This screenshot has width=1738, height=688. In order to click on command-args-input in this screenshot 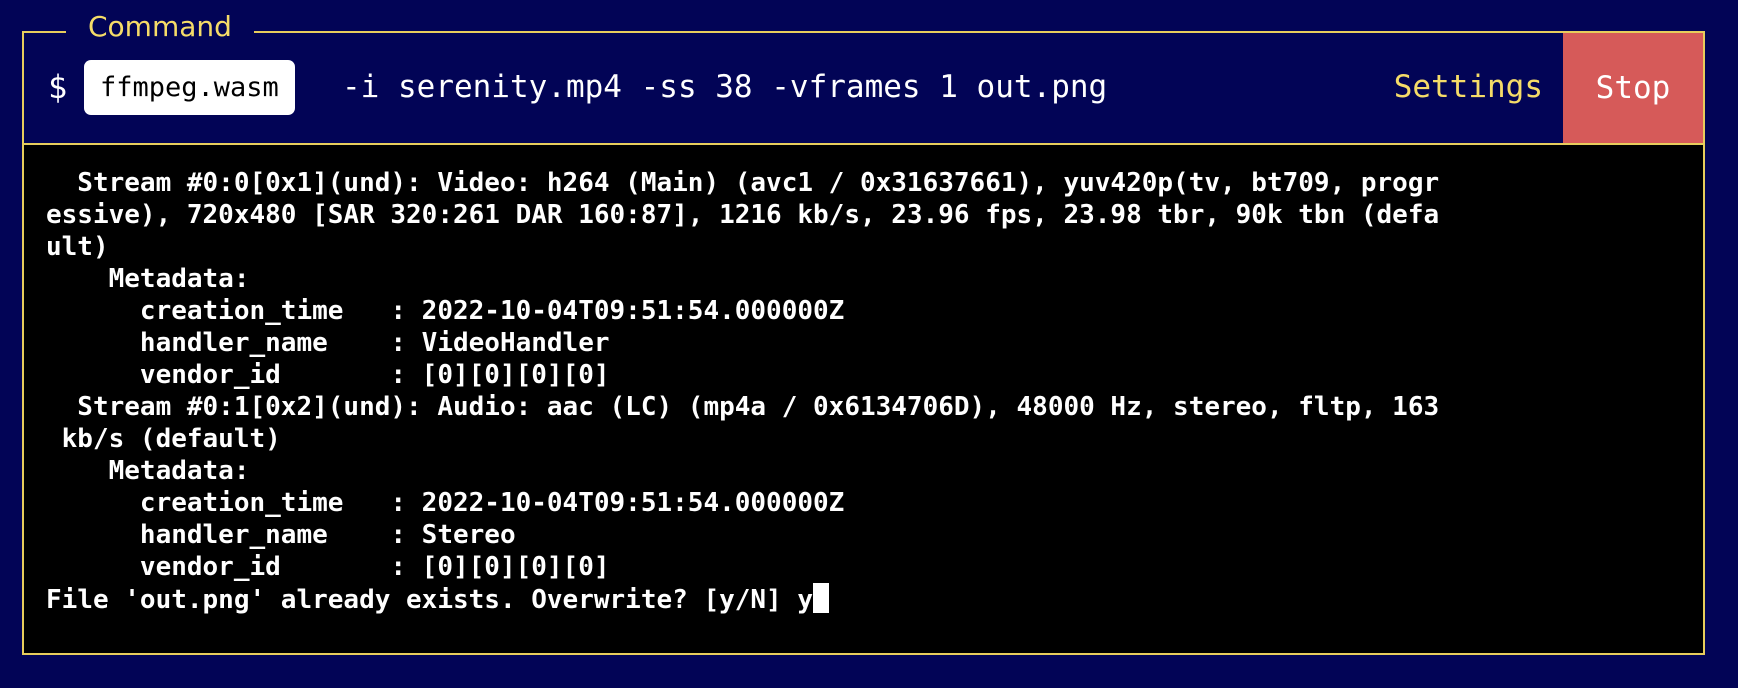, I will do `click(842, 87)`.